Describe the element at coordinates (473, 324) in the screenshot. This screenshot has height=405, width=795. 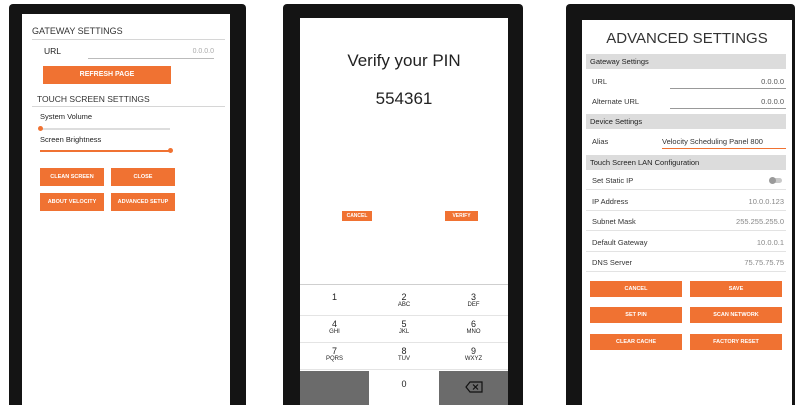
I see `key-number: 6` at that location.